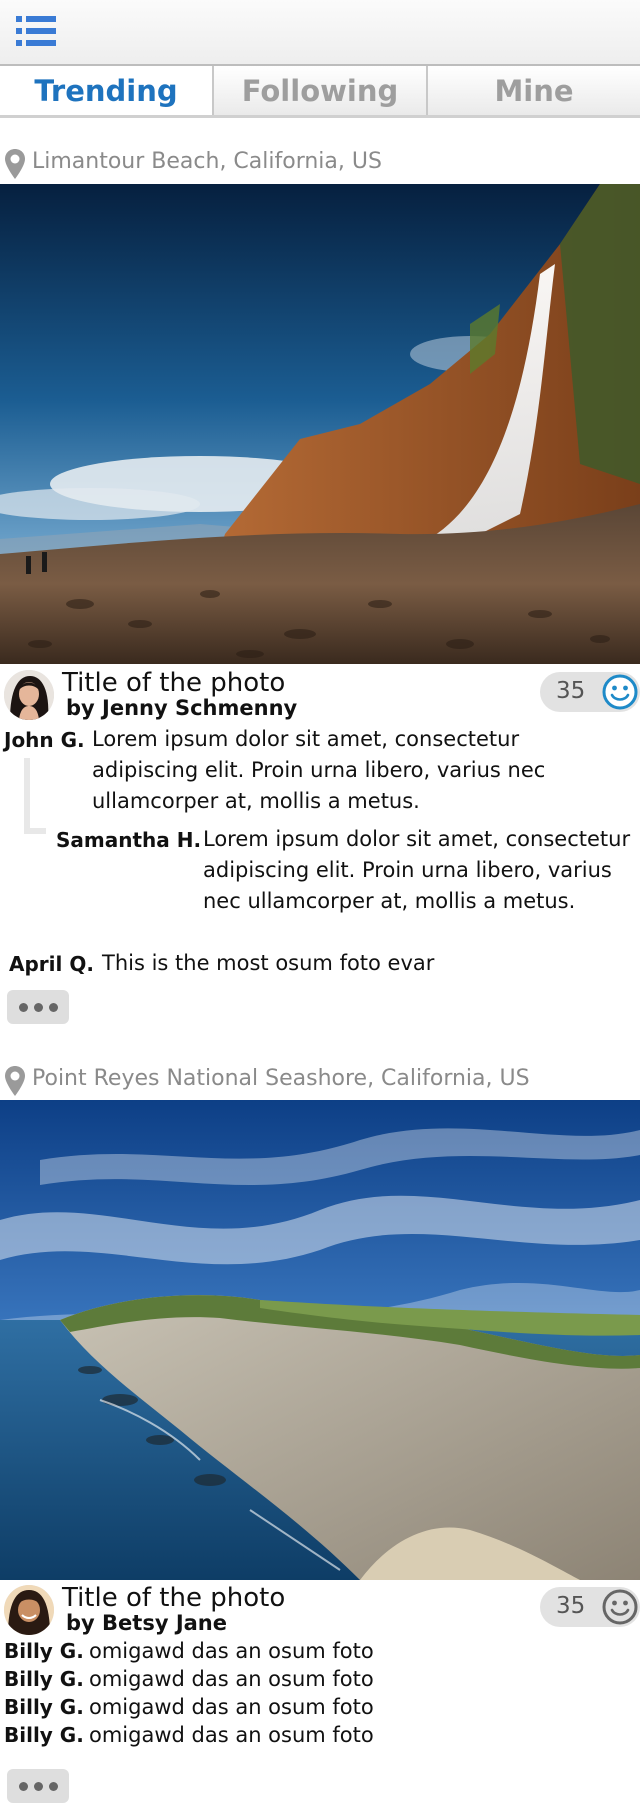  Describe the element at coordinates (106, 90) in the screenshot. I see `tab-trending: Trending` at that location.